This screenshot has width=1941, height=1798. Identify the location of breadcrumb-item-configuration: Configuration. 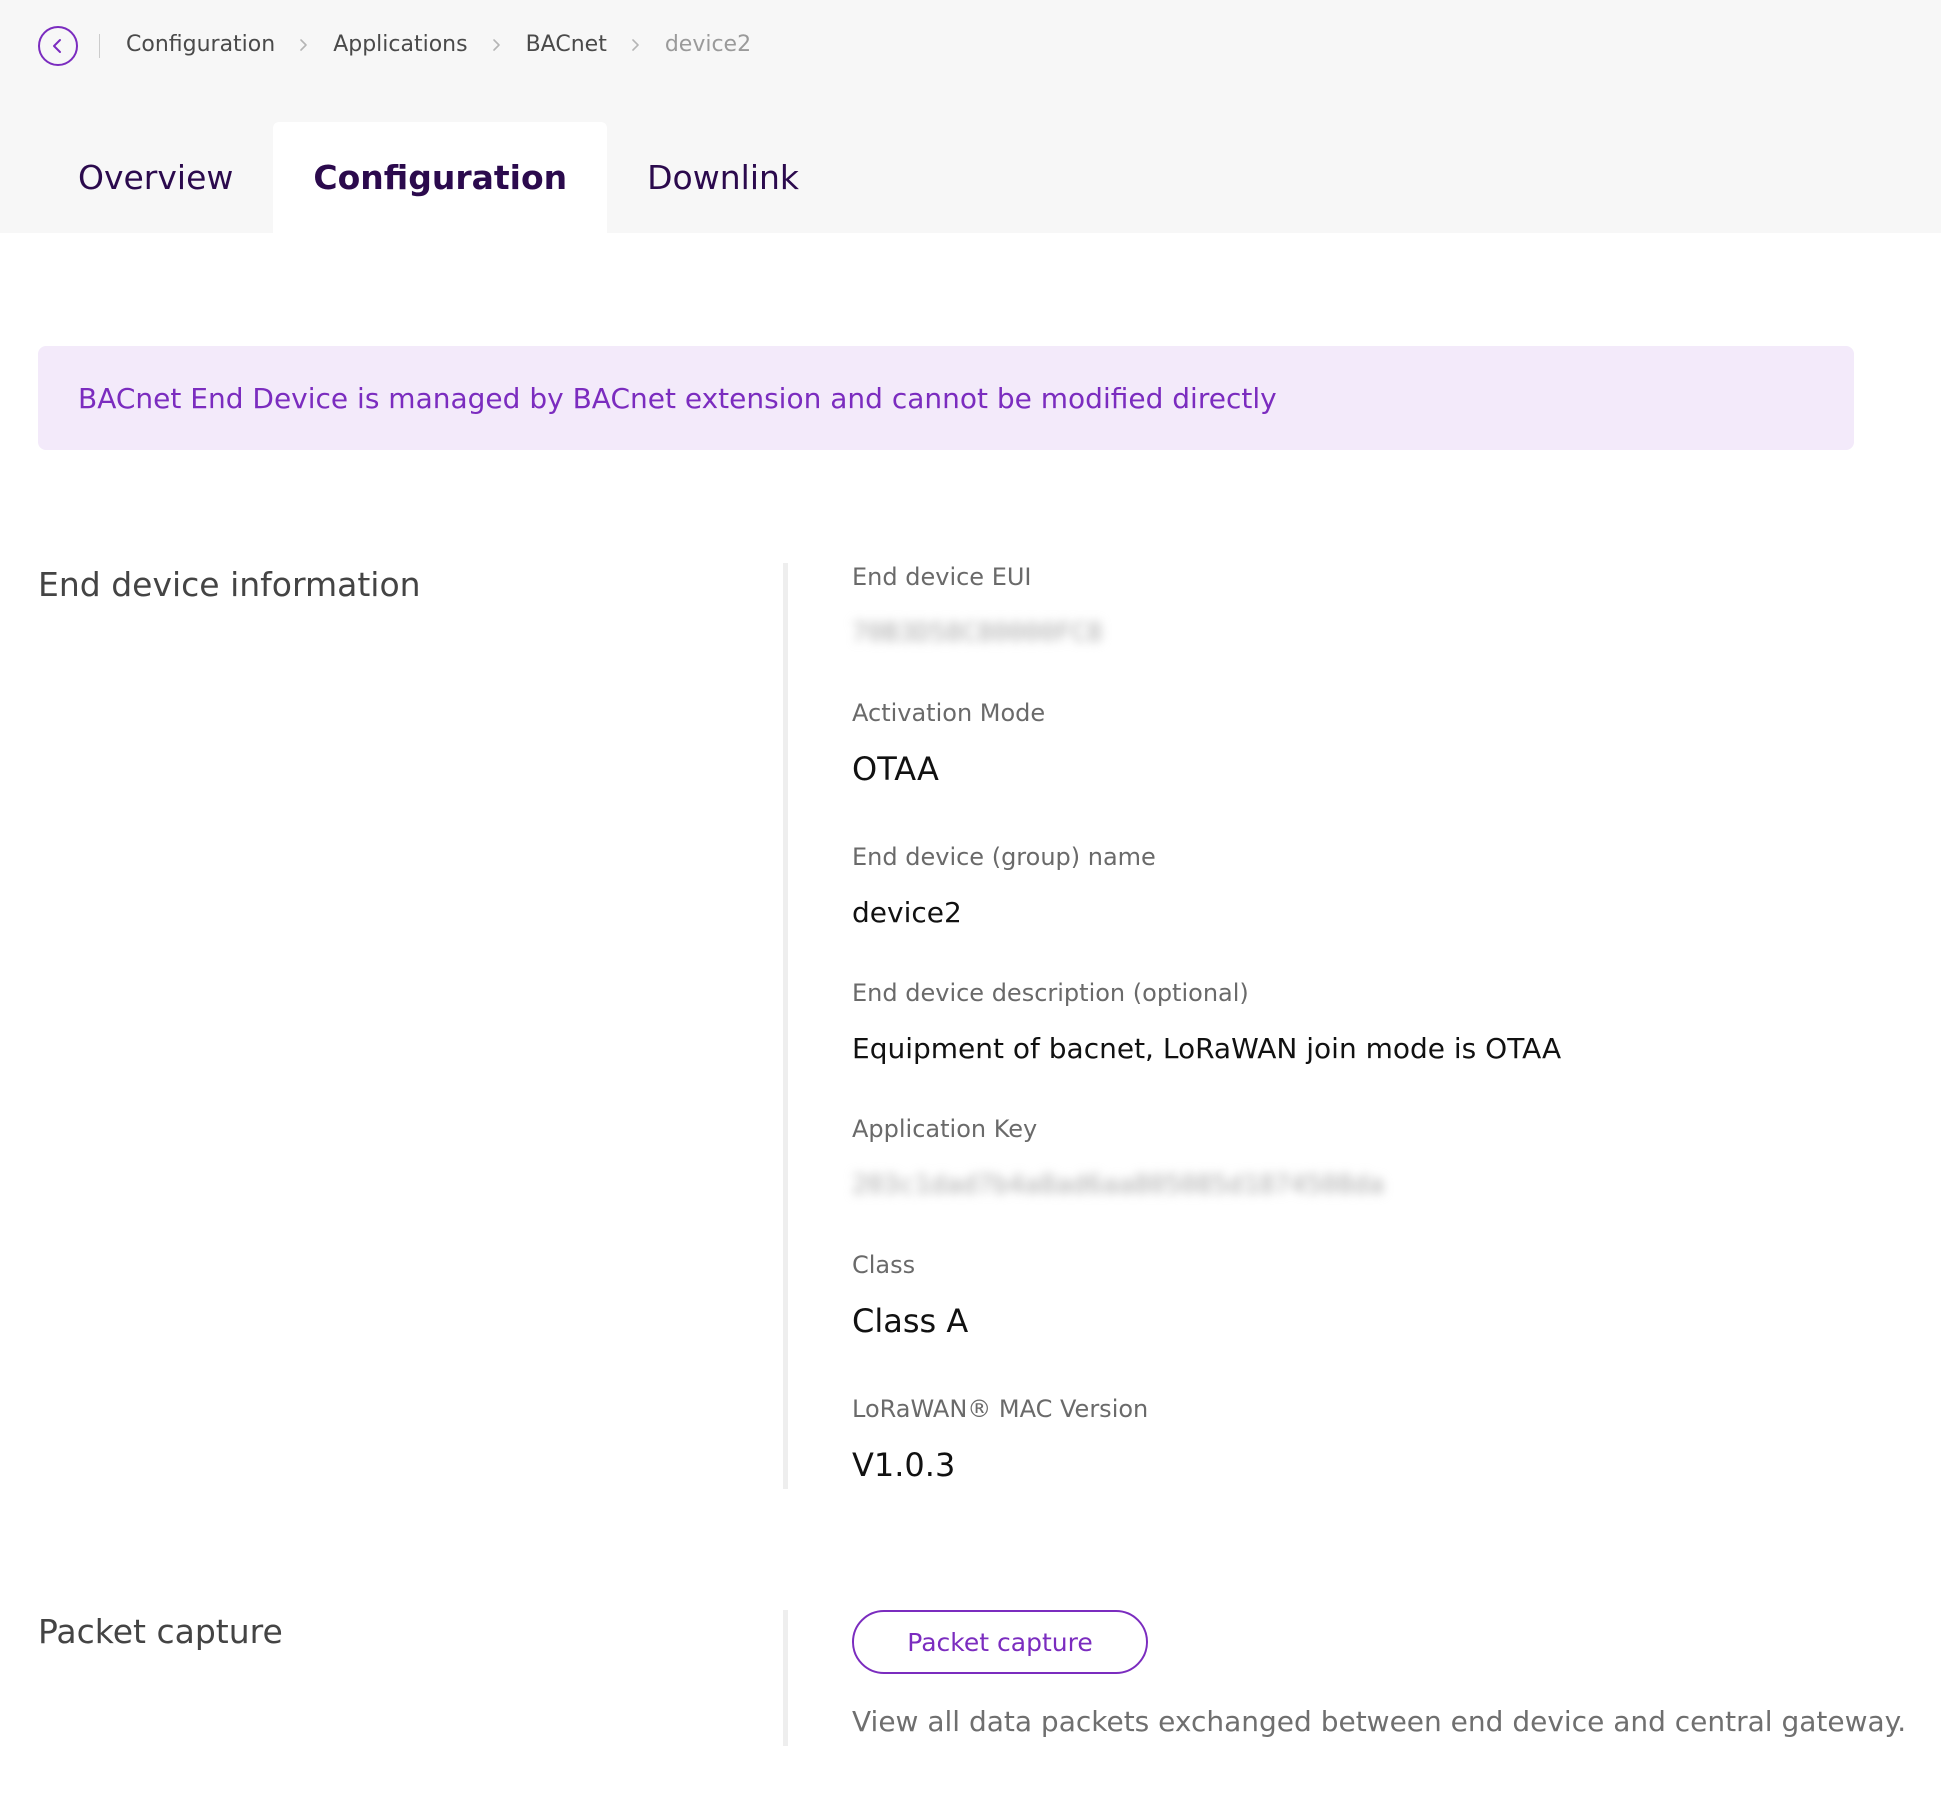
(200, 45).